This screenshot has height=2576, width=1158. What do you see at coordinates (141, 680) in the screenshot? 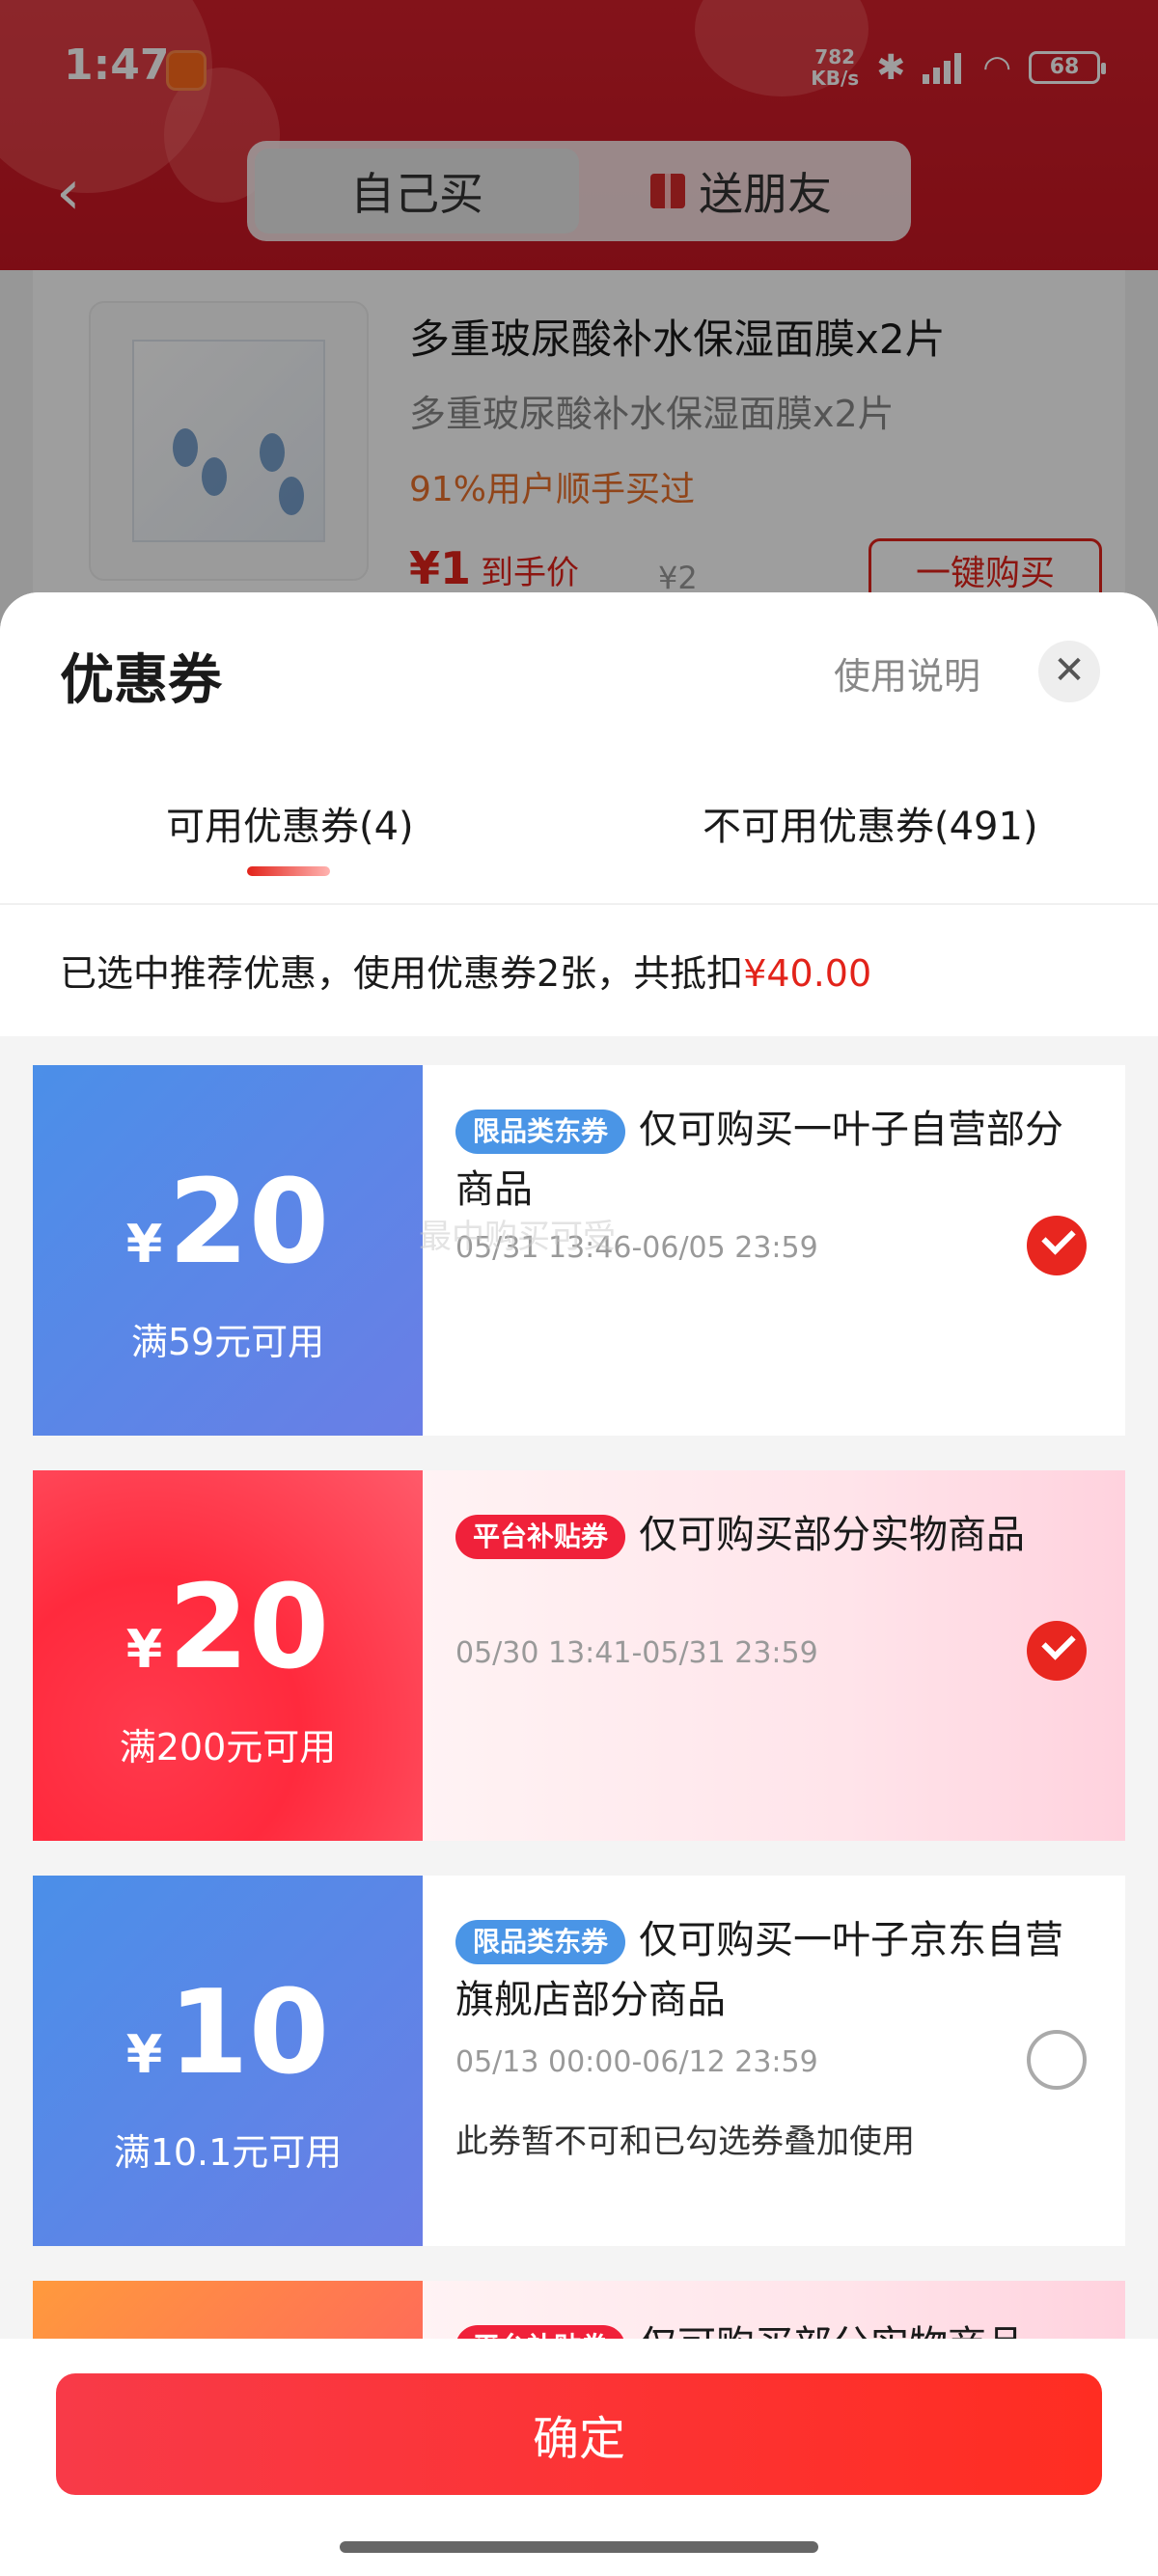
I see `sheet-title: 优惠券` at bounding box center [141, 680].